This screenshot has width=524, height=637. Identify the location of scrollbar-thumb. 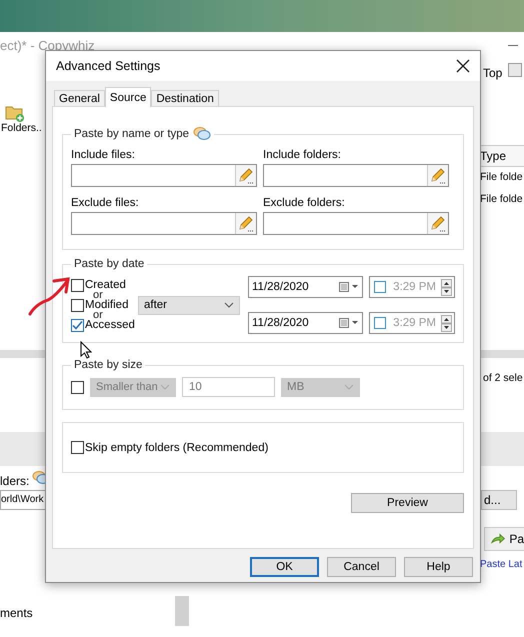
(182, 611).